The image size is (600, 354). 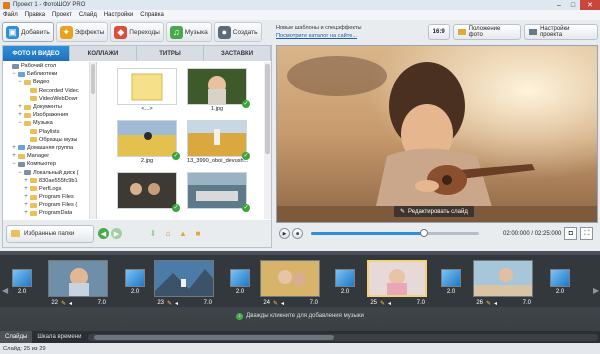 I want to click on menu-item-3: Слайд, so click(x=88, y=15).